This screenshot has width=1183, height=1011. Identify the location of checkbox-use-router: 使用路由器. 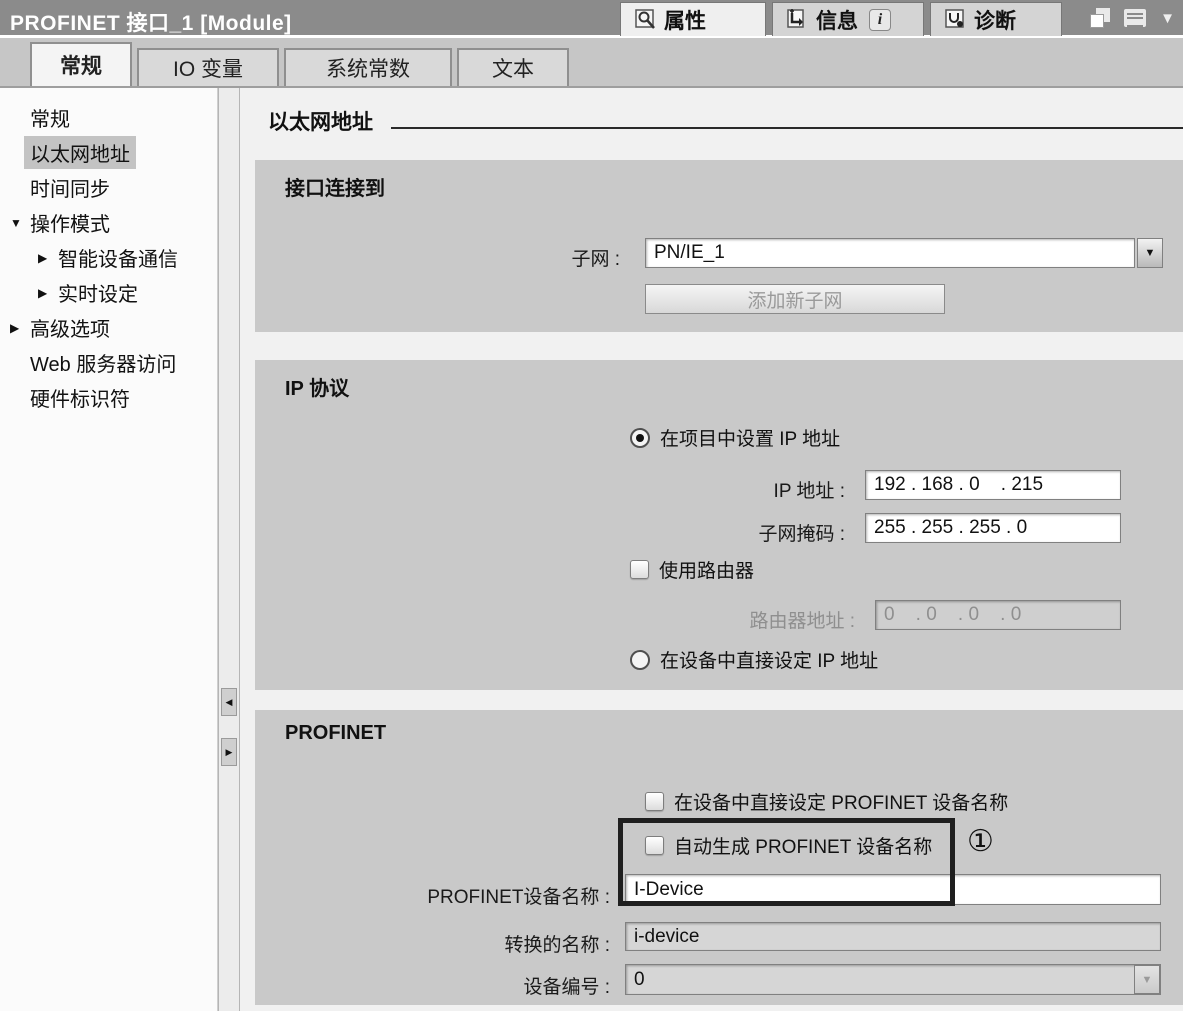
(692, 569).